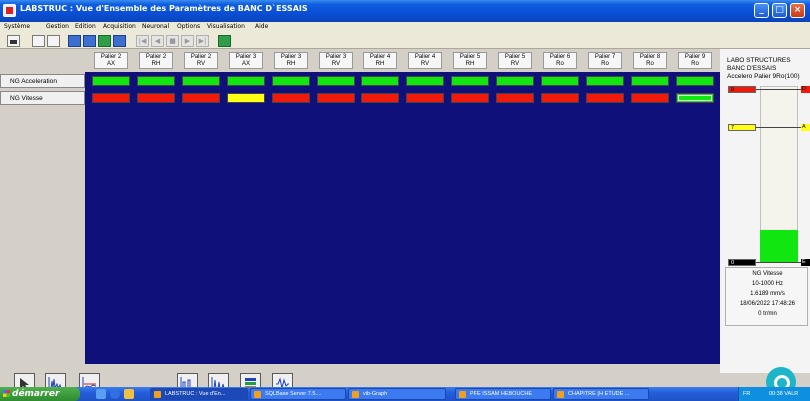  I want to click on edge-label-a: A, so click(805, 127).